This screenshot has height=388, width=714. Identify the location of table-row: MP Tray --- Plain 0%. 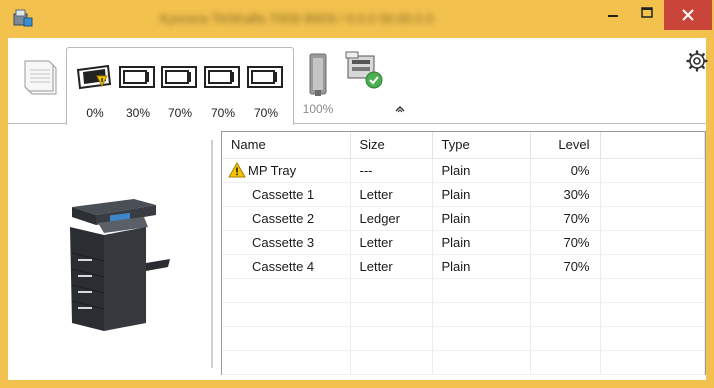
(463, 170).